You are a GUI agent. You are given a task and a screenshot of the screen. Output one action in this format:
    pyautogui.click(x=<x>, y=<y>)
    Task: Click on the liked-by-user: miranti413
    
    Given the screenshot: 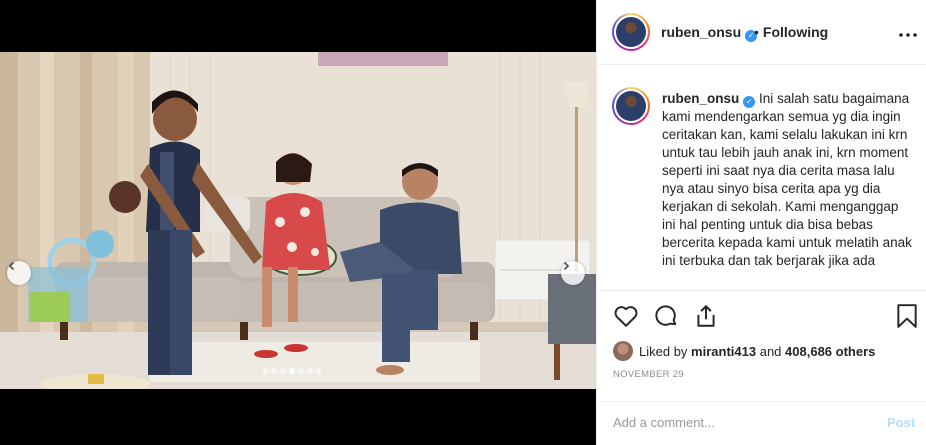 What is the action you would take?
    pyautogui.click(x=723, y=351)
    